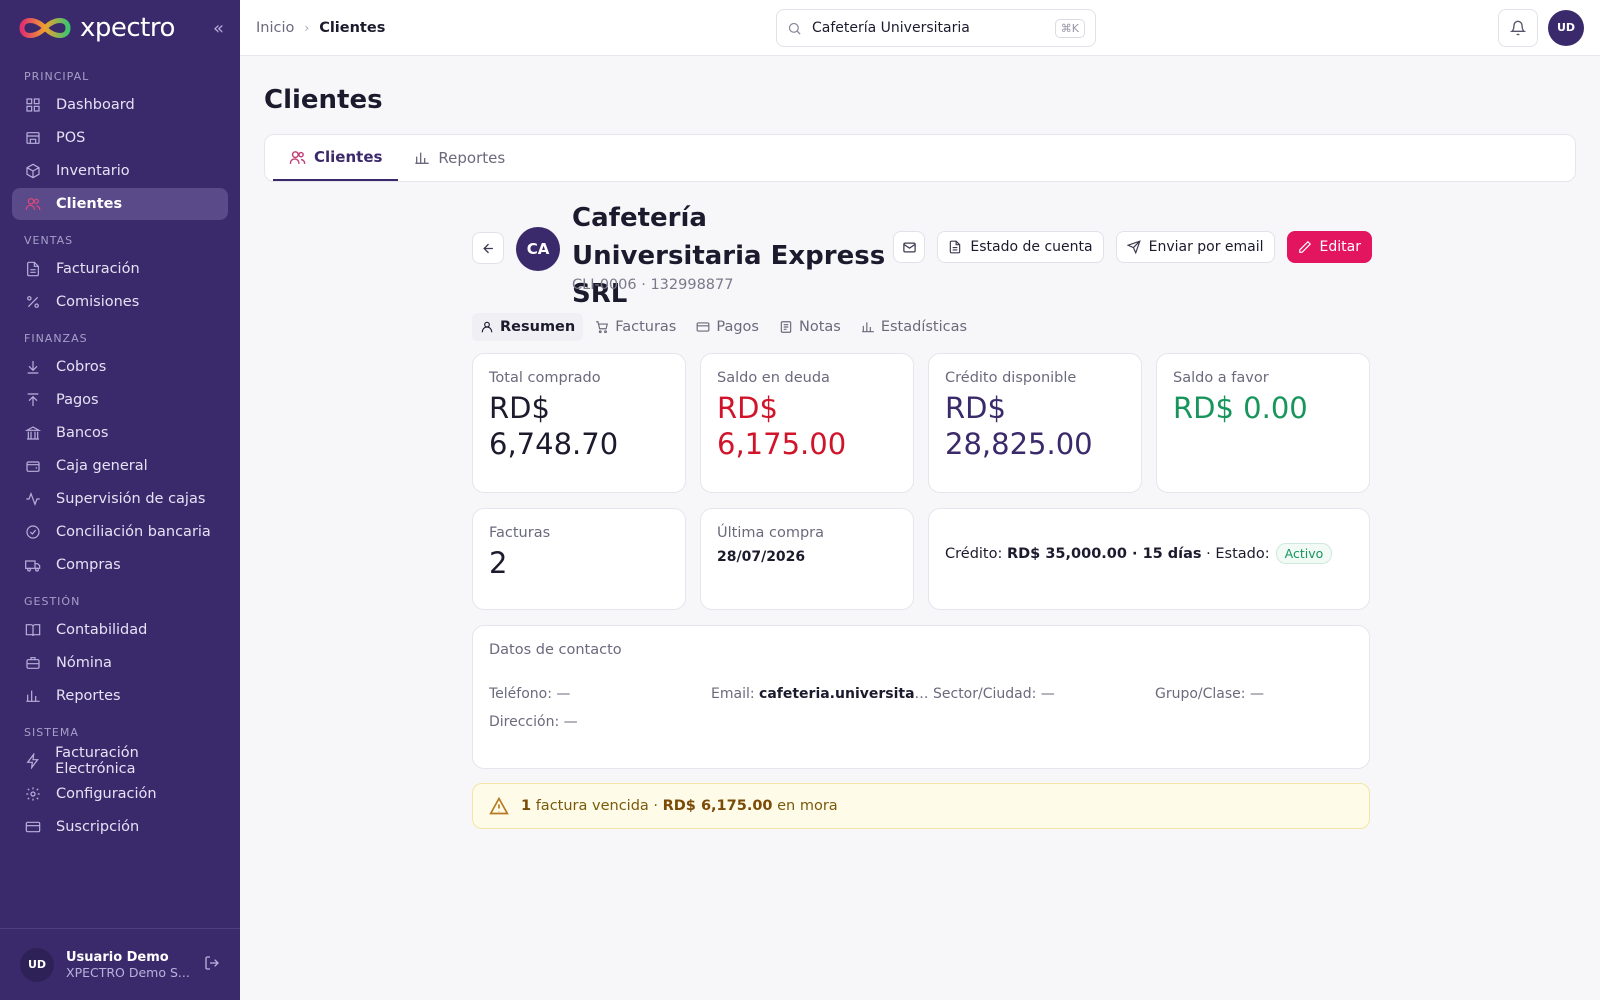  What do you see at coordinates (127, 28) in the screenshot?
I see `brand-name: xpectro` at bounding box center [127, 28].